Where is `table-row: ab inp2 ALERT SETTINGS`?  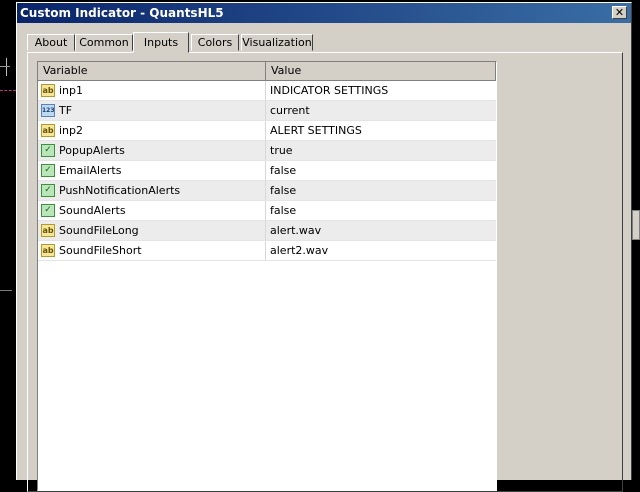
table-row: ab inp2 ALERT SETTINGS is located at coordinates (267, 131).